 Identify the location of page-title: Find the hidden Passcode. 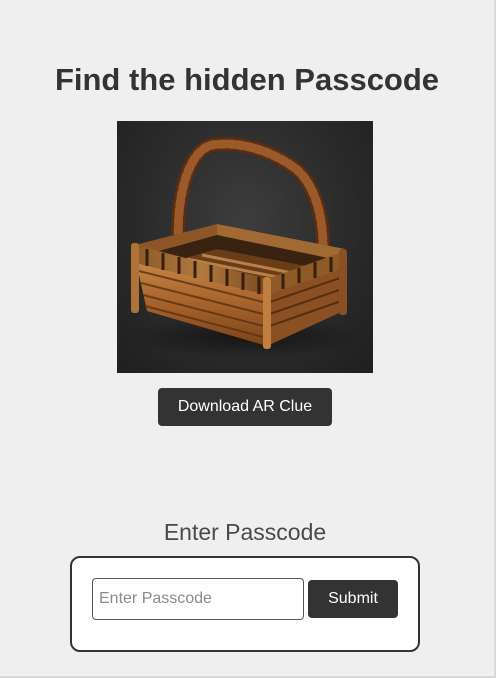
(247, 79).